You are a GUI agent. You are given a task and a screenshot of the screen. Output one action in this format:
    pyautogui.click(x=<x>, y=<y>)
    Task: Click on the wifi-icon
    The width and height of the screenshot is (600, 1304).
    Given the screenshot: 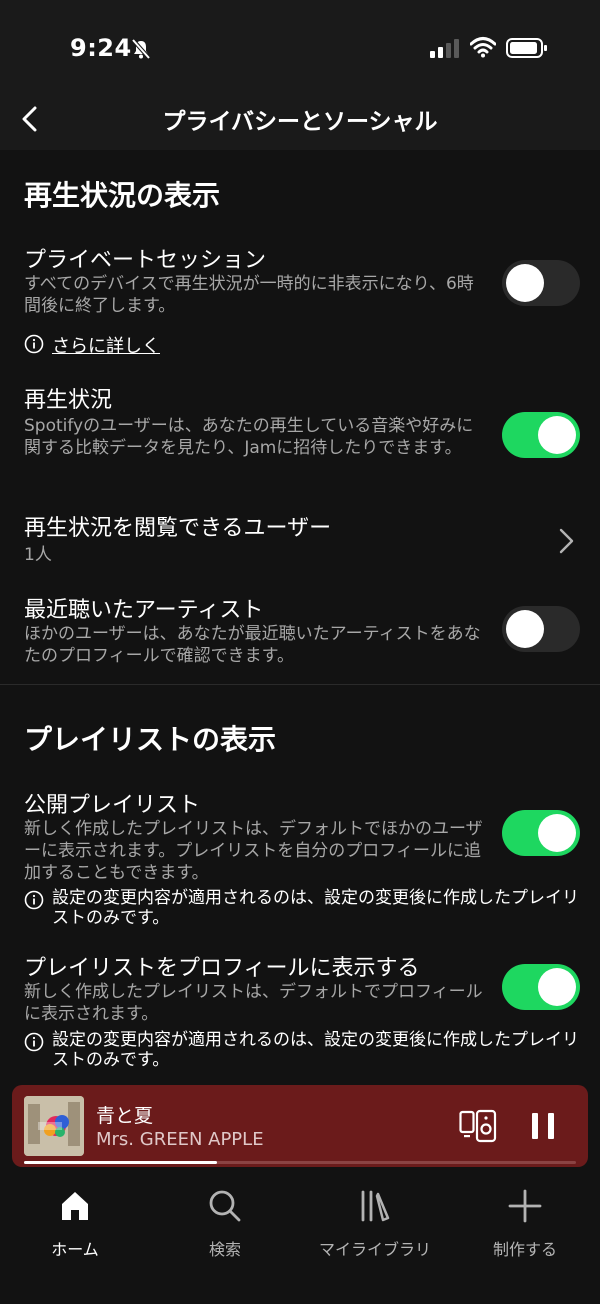 What is the action you would take?
    pyautogui.click(x=483, y=47)
    